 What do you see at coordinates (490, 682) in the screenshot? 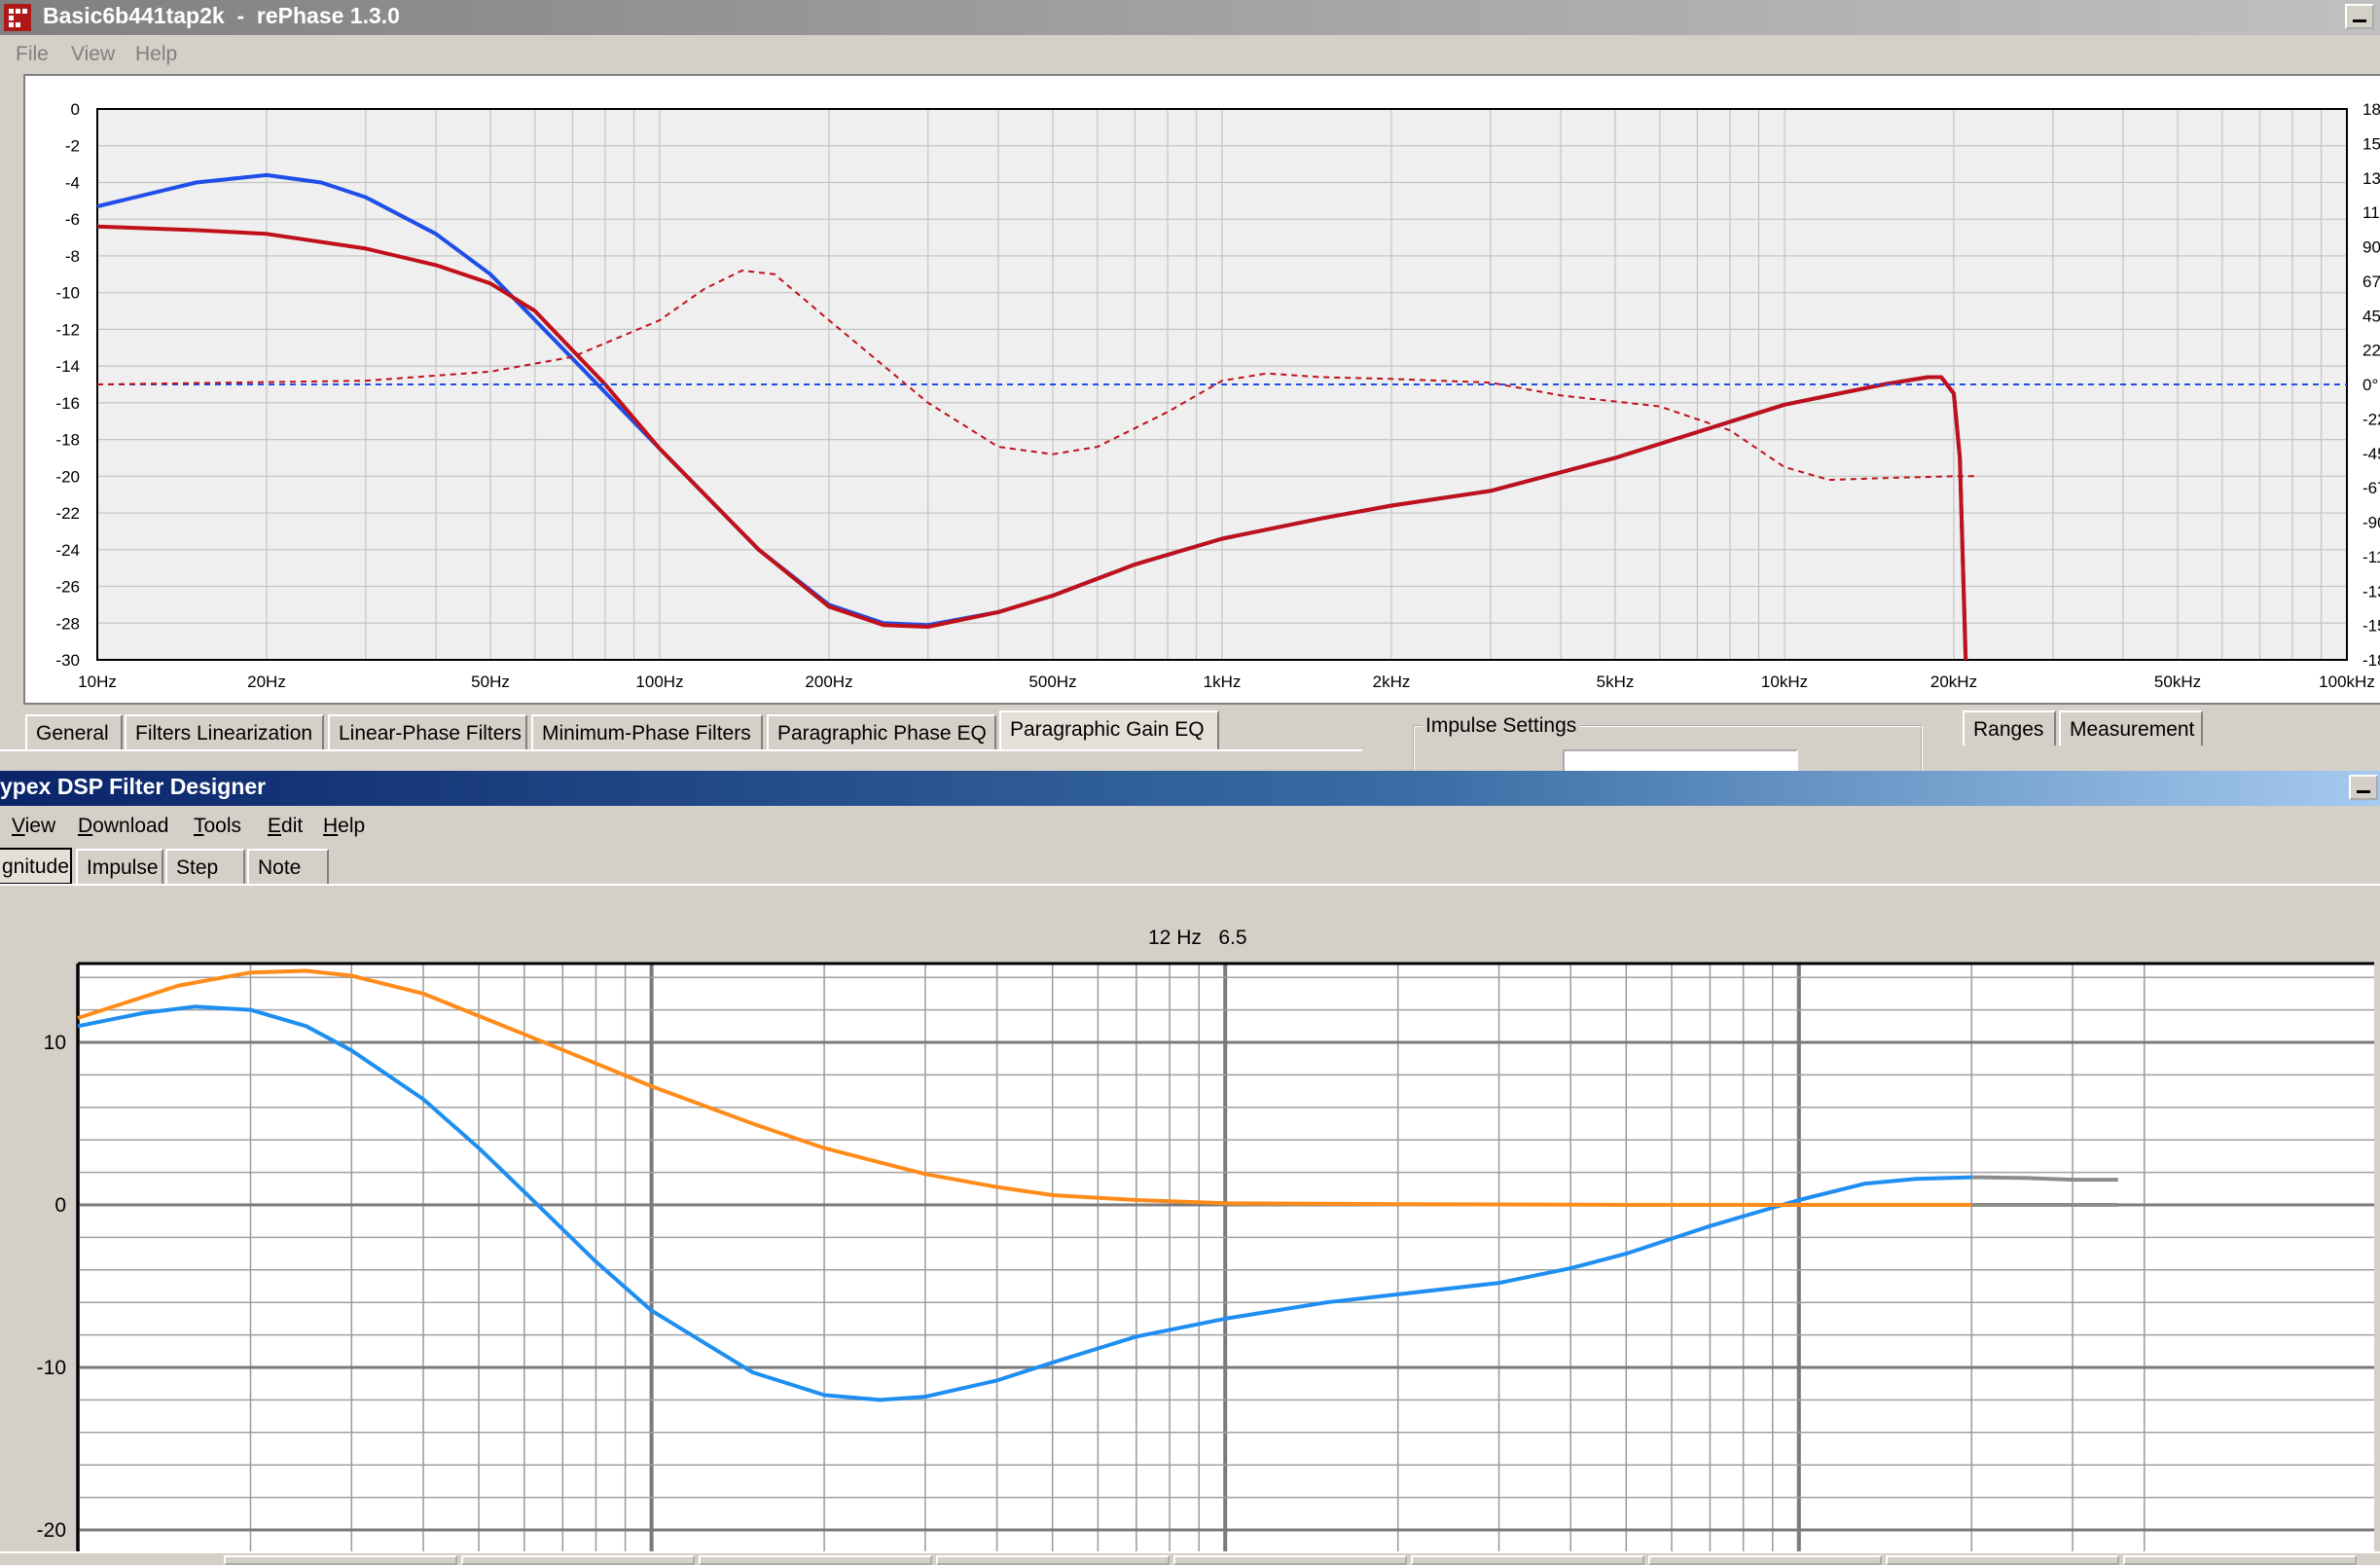
I see `x-tick-label: 50Hz` at bounding box center [490, 682].